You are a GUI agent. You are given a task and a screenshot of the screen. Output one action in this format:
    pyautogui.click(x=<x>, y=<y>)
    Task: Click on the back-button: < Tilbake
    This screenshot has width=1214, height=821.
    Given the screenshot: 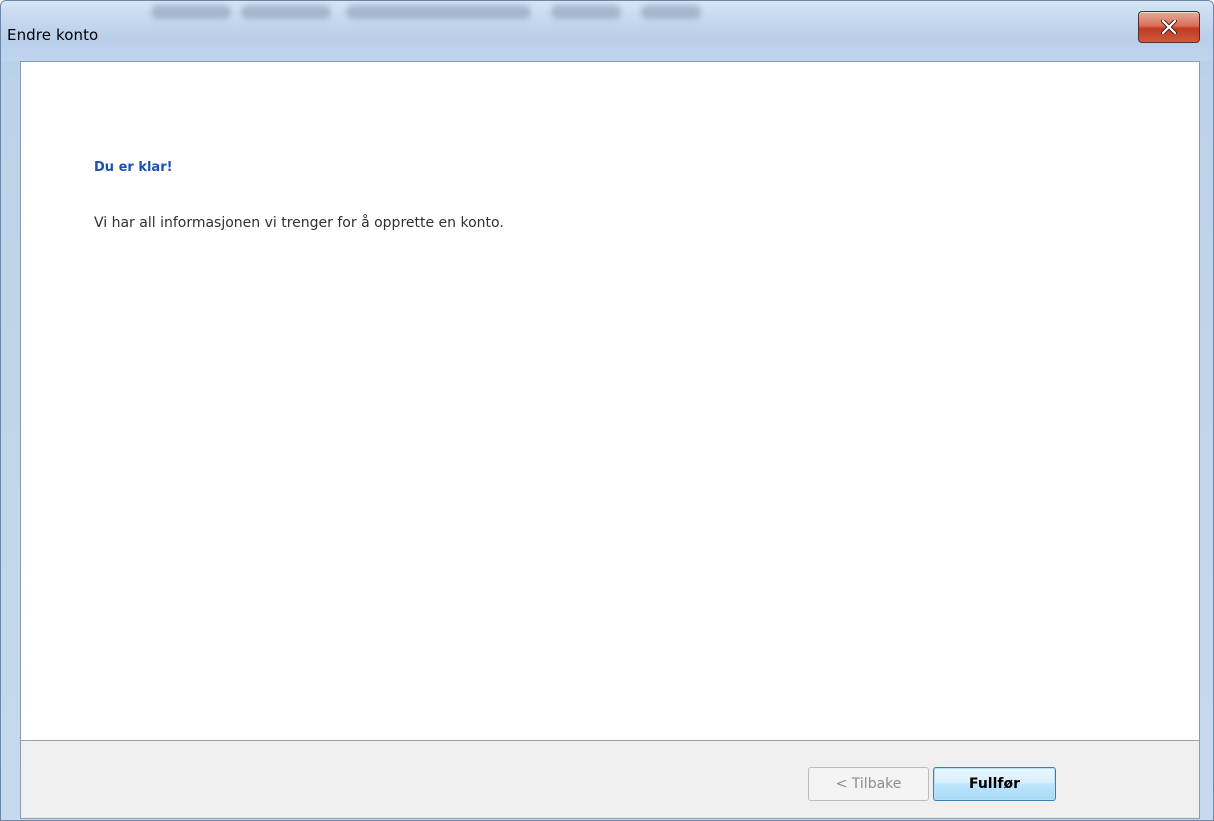 What is the action you would take?
    pyautogui.click(x=868, y=784)
    